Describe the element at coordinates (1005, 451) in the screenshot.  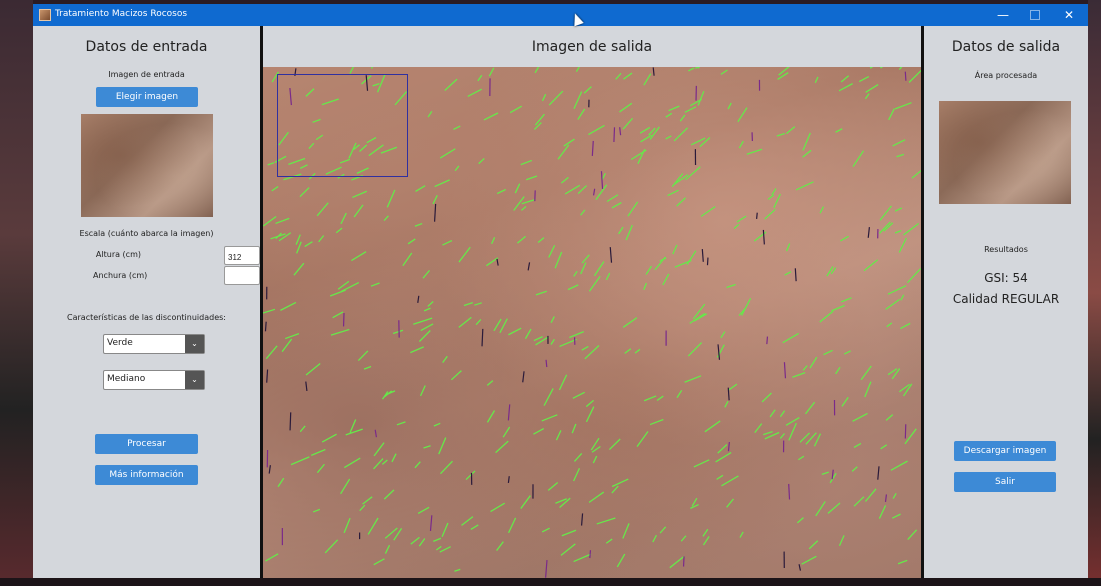
I see `download-image-button: Descargar imagen` at that location.